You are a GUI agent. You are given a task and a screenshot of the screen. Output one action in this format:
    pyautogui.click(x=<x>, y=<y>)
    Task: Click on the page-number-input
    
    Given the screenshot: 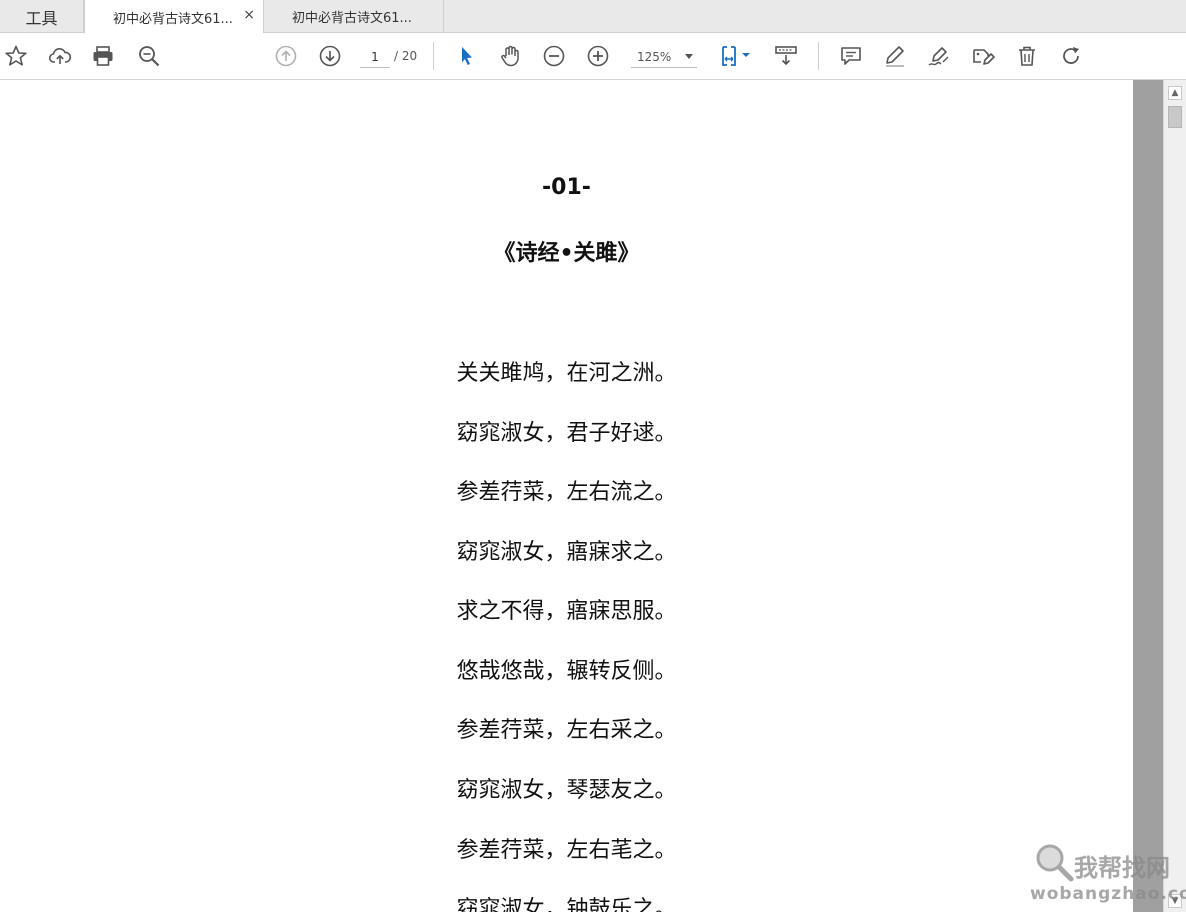 What is the action you would take?
    pyautogui.click(x=375, y=57)
    